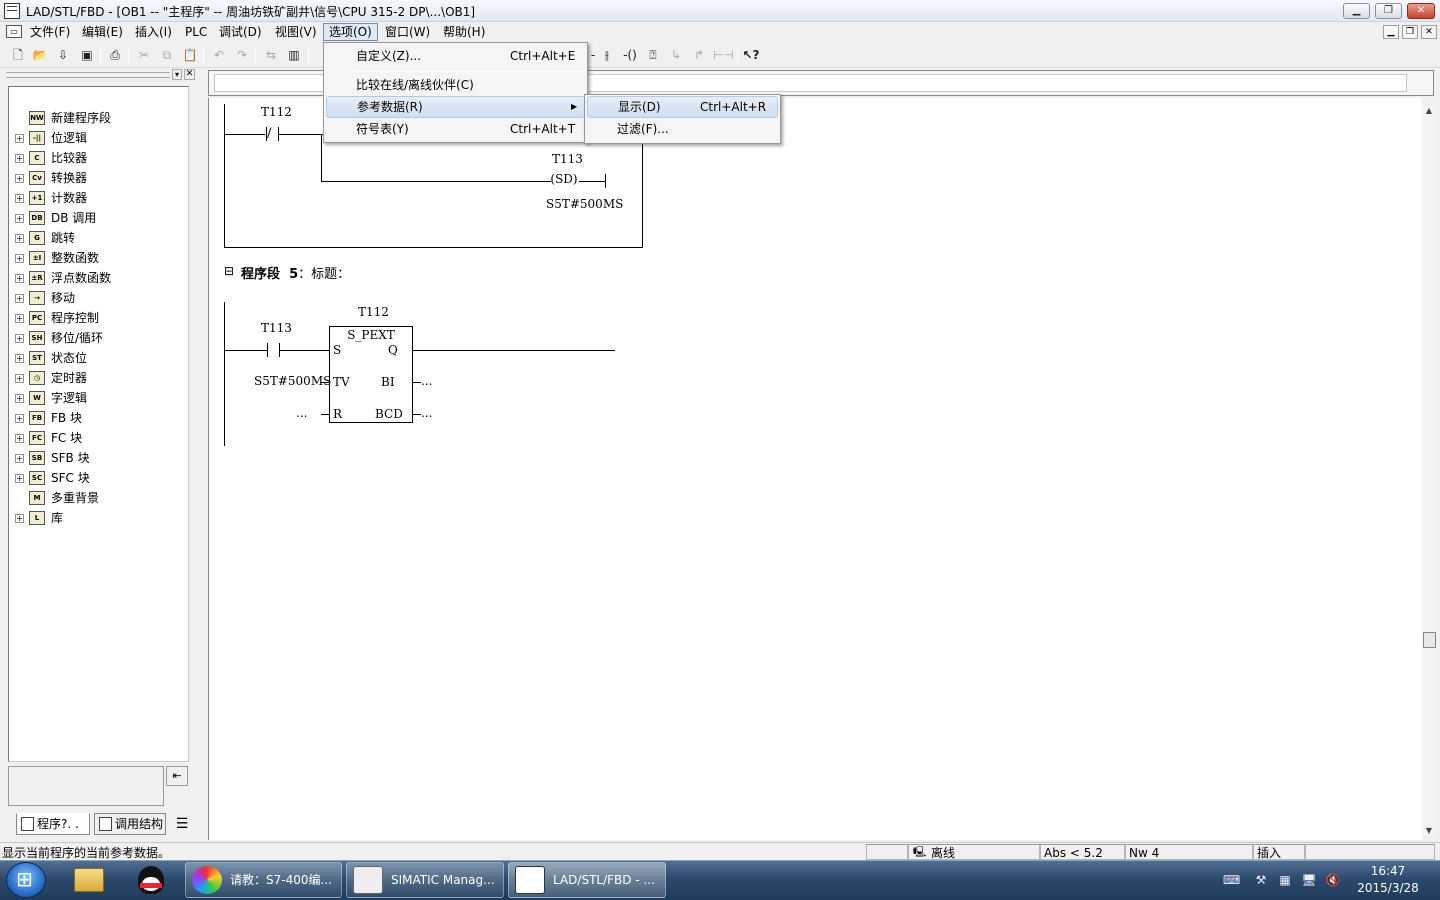 This screenshot has height=900, width=1440. Describe the element at coordinates (1261, 880) in the screenshot. I see `tools-tray-icon: ⚒` at that location.